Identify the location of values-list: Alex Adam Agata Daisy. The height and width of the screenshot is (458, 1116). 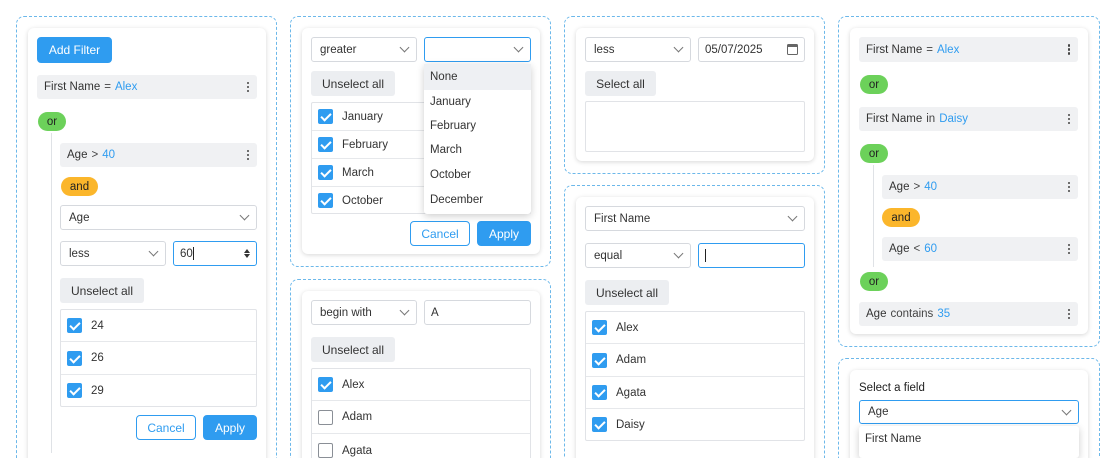
(695, 376).